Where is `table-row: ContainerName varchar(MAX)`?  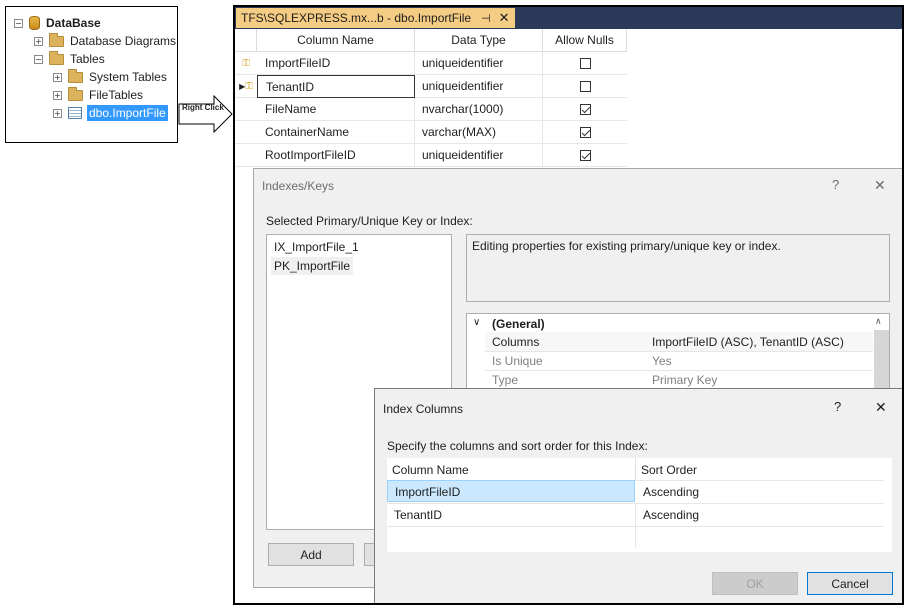 table-row: ContainerName varchar(MAX) is located at coordinates (431, 132).